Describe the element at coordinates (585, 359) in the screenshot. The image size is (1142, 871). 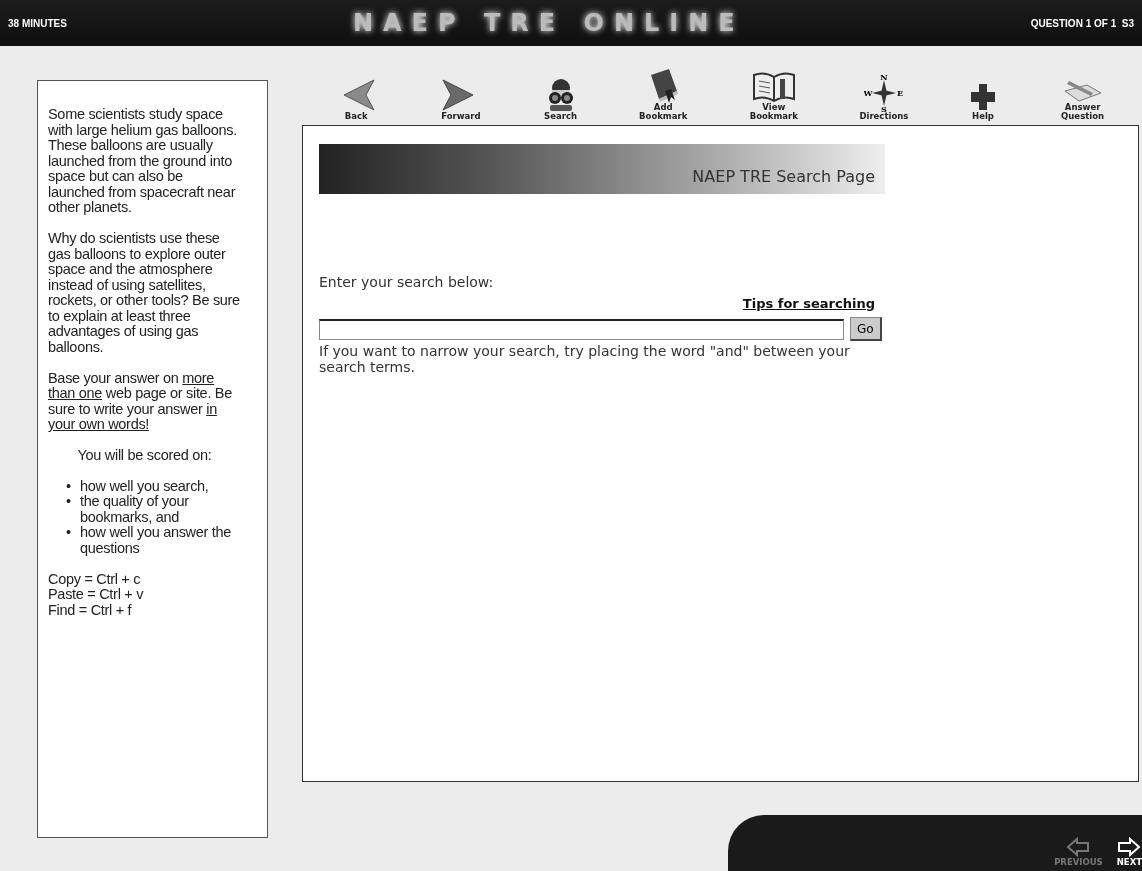
I see `search-hint: If you want to narrow your search, try placing the word "and" between your search terms.` at that location.